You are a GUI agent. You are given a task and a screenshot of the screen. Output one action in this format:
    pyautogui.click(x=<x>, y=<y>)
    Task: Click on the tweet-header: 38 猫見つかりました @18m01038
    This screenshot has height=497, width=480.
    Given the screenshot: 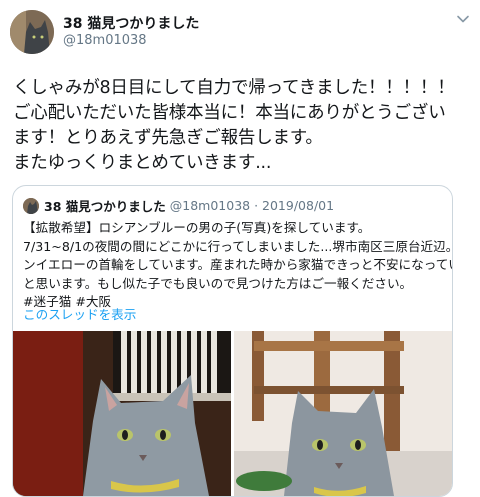 What is the action you would take?
    pyautogui.click(x=240, y=31)
    